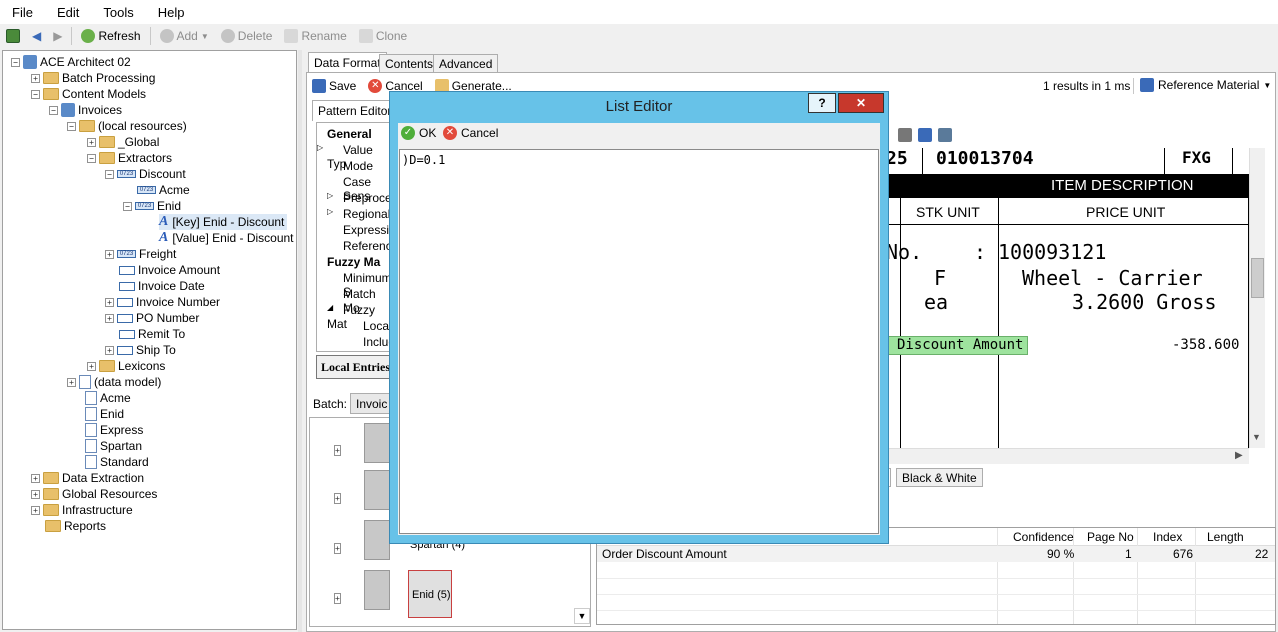  Describe the element at coordinates (152, 334) in the screenshot. I see `tree-item-remit-to: Remit To` at that location.